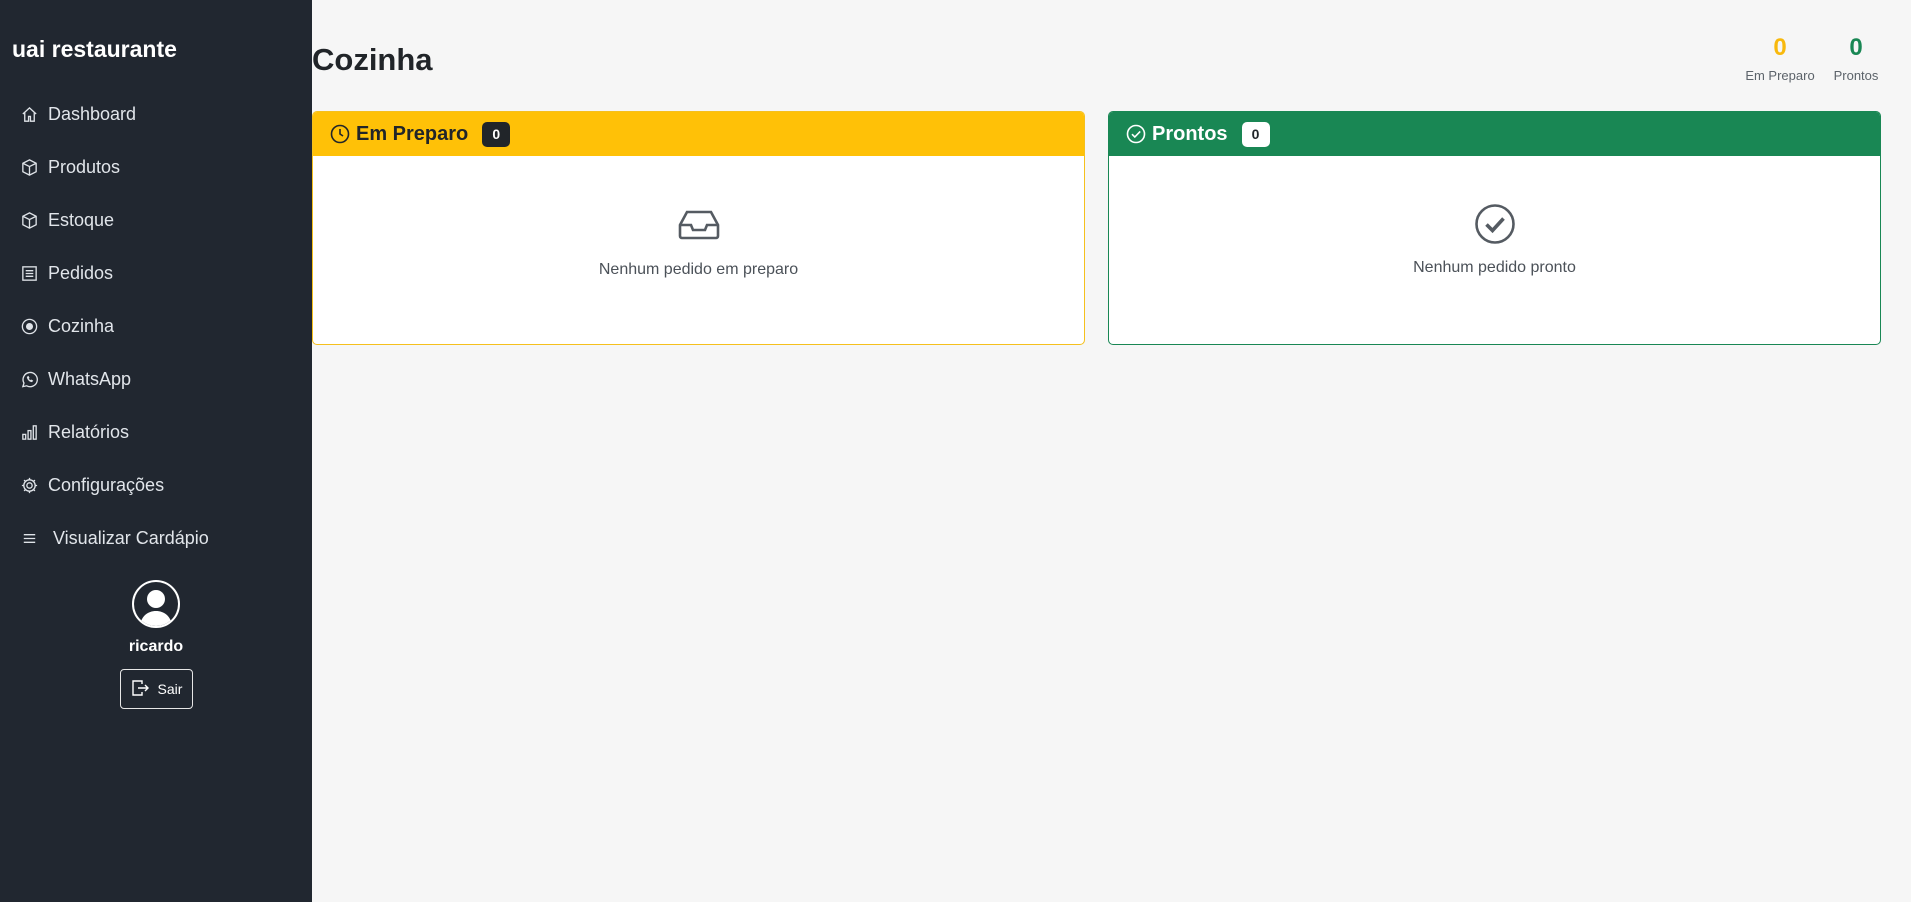 This screenshot has height=902, width=1911. Describe the element at coordinates (81, 273) in the screenshot. I see `sidebar-item-label: Pedidos` at that location.